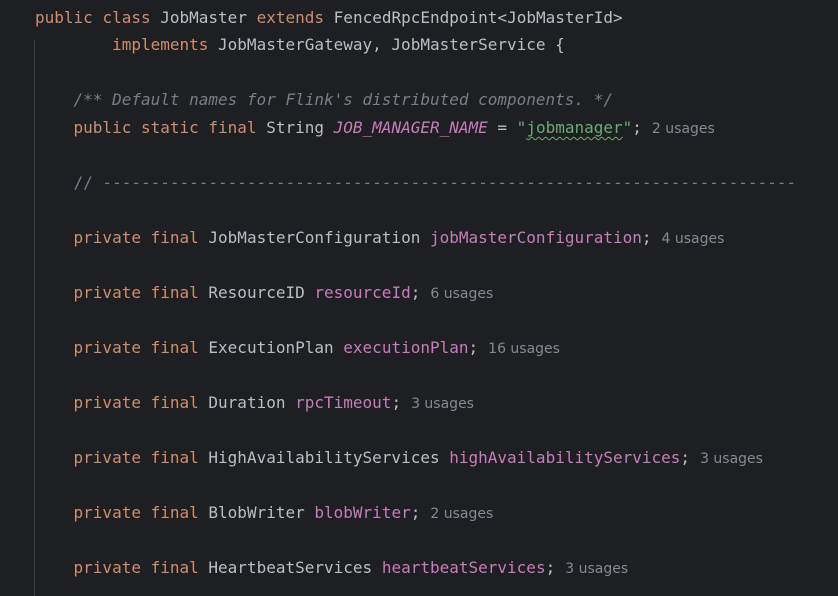 The width and height of the screenshot is (838, 596). I want to click on keyword-extends: extends, so click(290, 17).